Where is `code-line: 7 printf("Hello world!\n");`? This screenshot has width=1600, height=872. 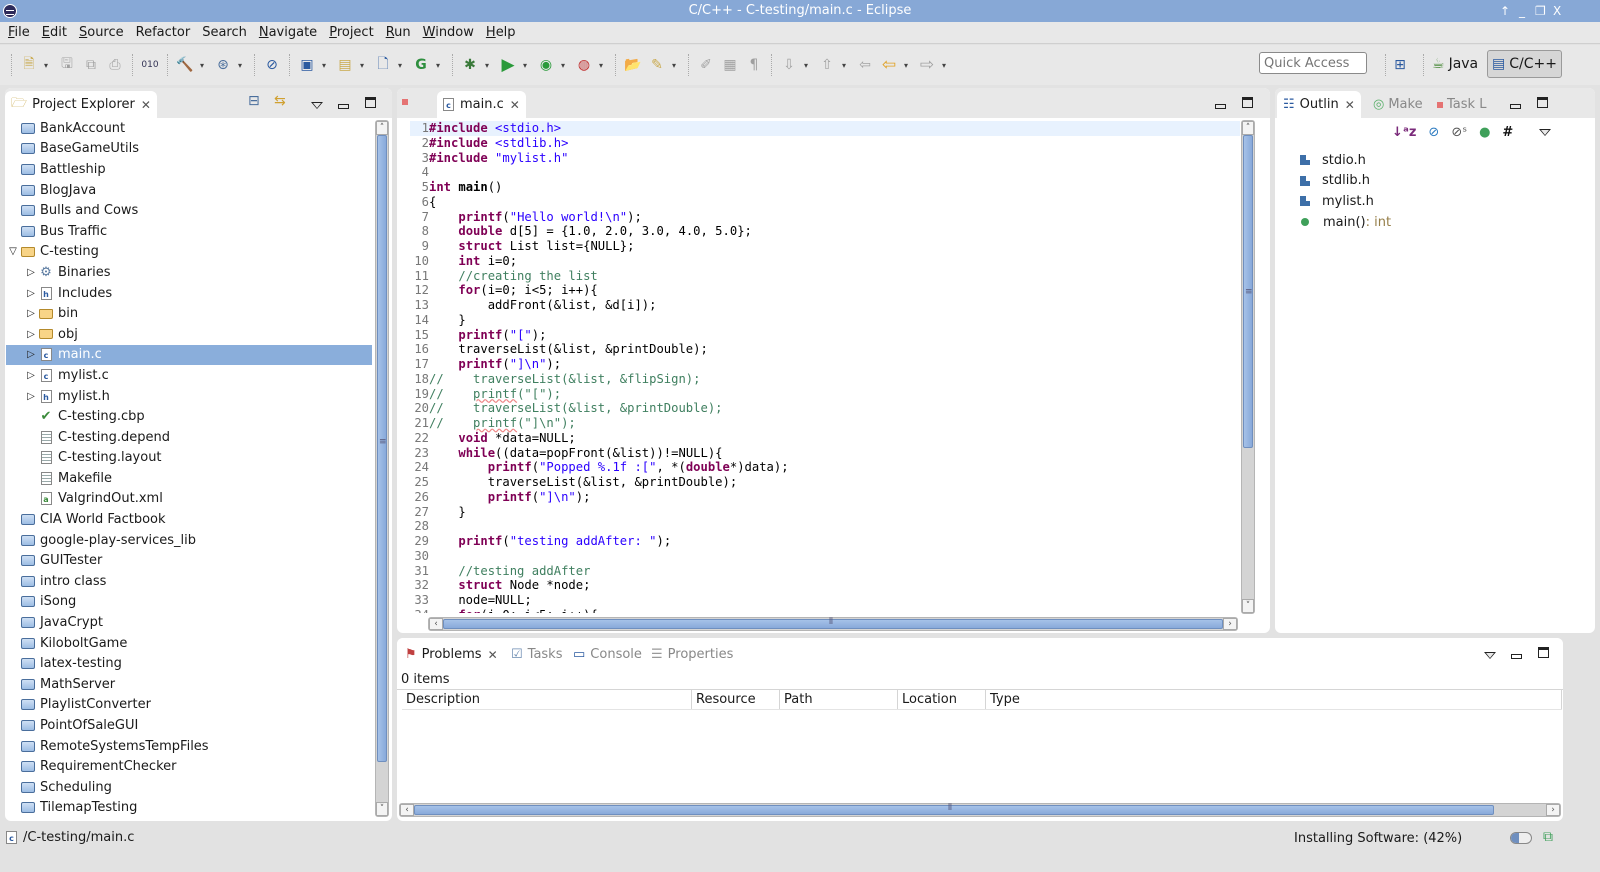 code-line: 7 printf("Hello world!\n"); is located at coordinates (825, 217).